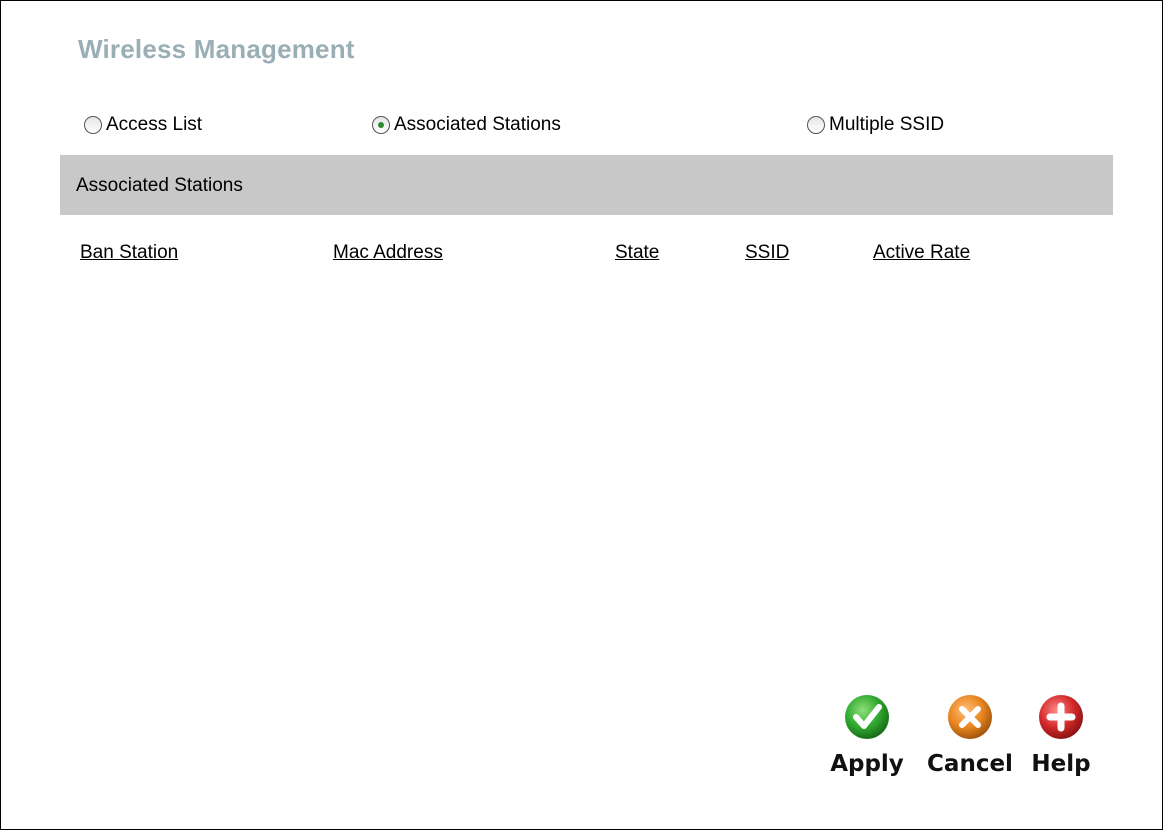 The height and width of the screenshot is (830, 1165). I want to click on radio-multiple-ssid-label: Multiple SSID, so click(887, 124).